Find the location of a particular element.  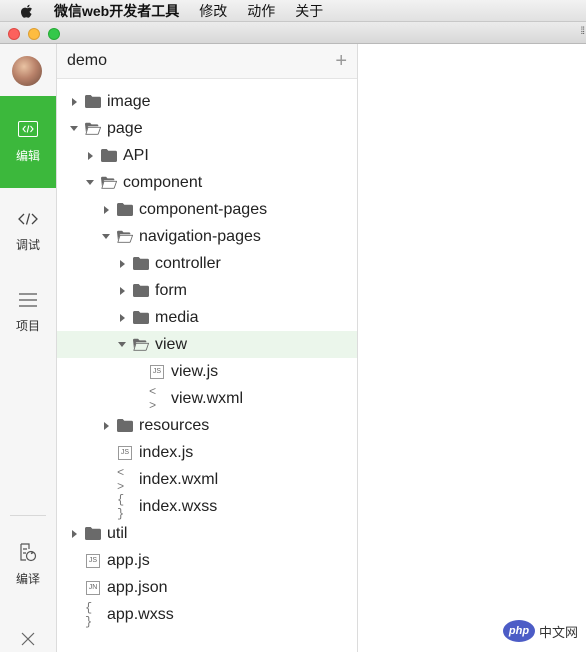

window-close-button is located at coordinates (14, 34).